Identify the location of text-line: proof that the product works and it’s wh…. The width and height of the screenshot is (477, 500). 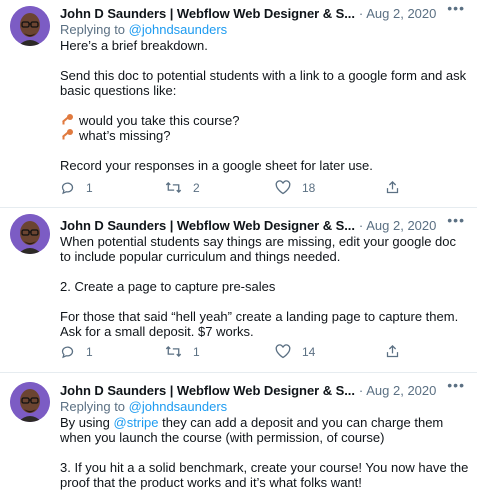
(211, 482).